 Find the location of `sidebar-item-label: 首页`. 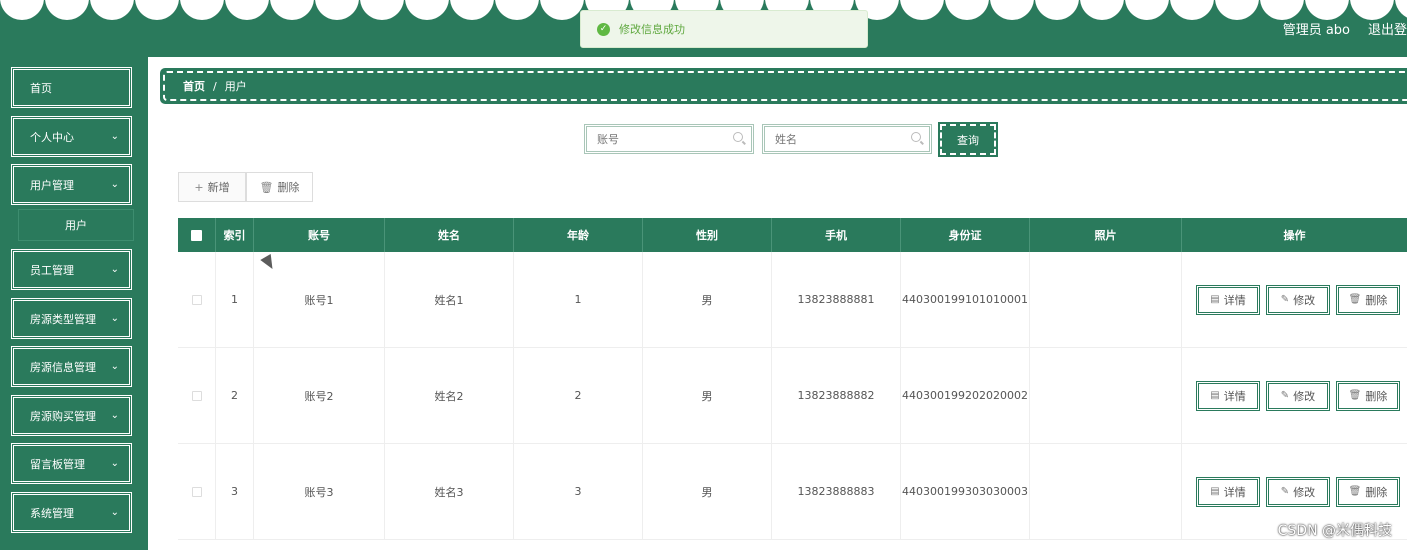

sidebar-item-label: 首页 is located at coordinates (41, 88).